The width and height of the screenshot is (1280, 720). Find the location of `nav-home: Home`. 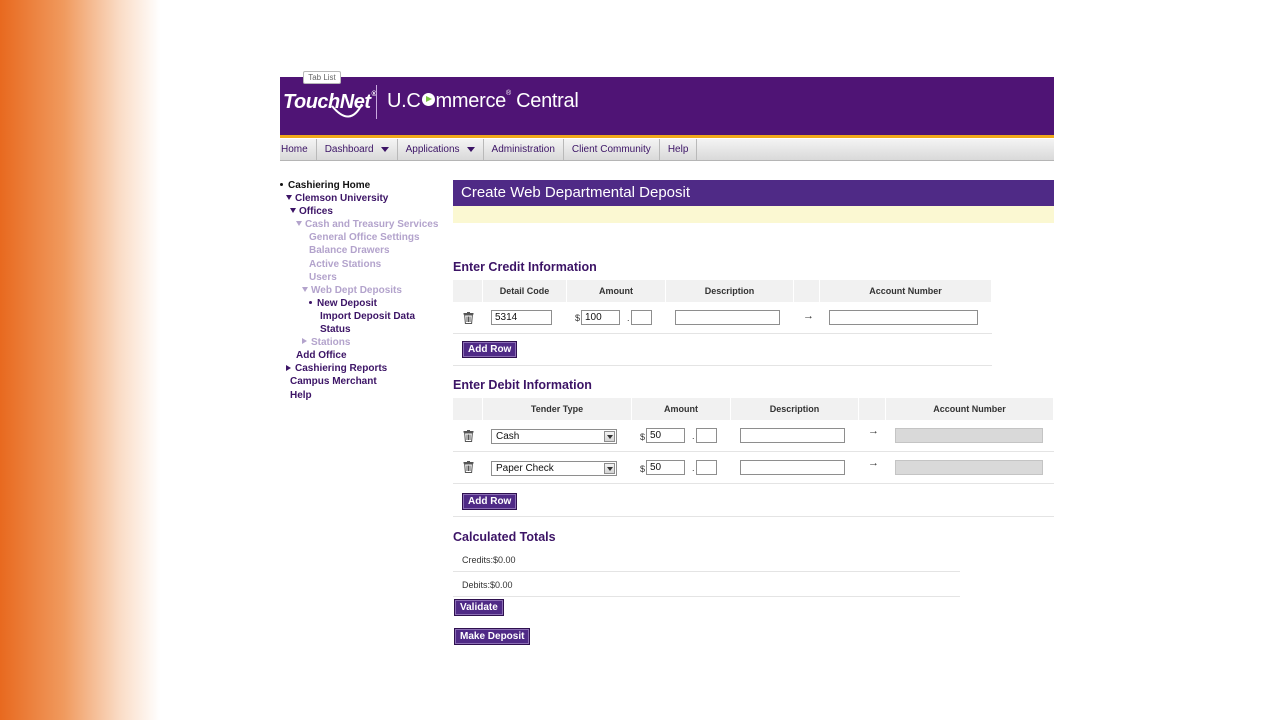

nav-home: Home is located at coordinates (298, 149).